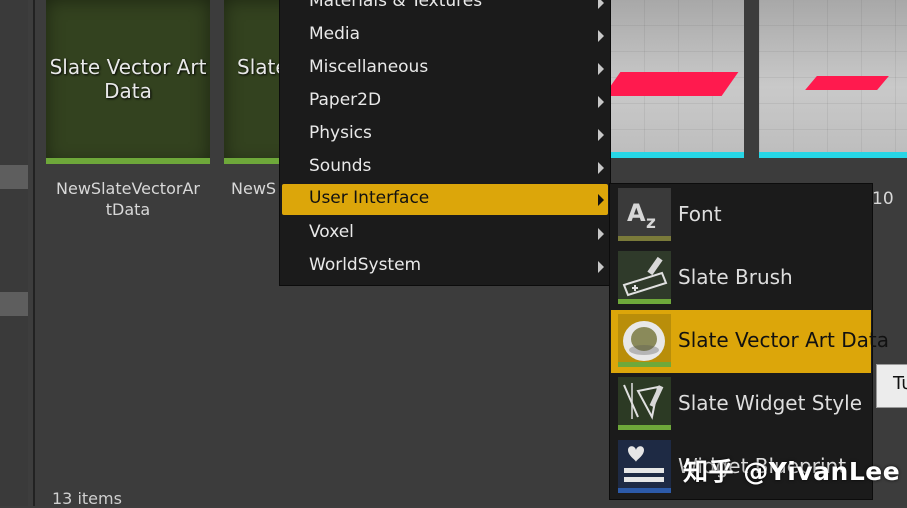 This screenshot has width=907, height=508. I want to click on asset-name-text: NewSlateVectorArtData, so click(128, 199).